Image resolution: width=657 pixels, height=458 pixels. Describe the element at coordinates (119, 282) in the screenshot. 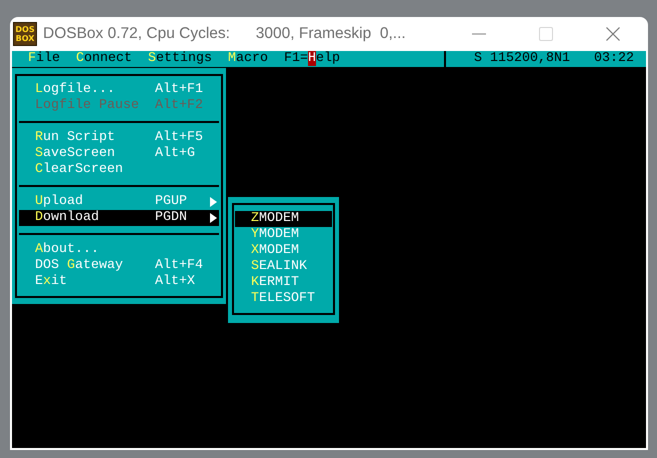

I see `menu-item: Exit Alt+X` at that location.